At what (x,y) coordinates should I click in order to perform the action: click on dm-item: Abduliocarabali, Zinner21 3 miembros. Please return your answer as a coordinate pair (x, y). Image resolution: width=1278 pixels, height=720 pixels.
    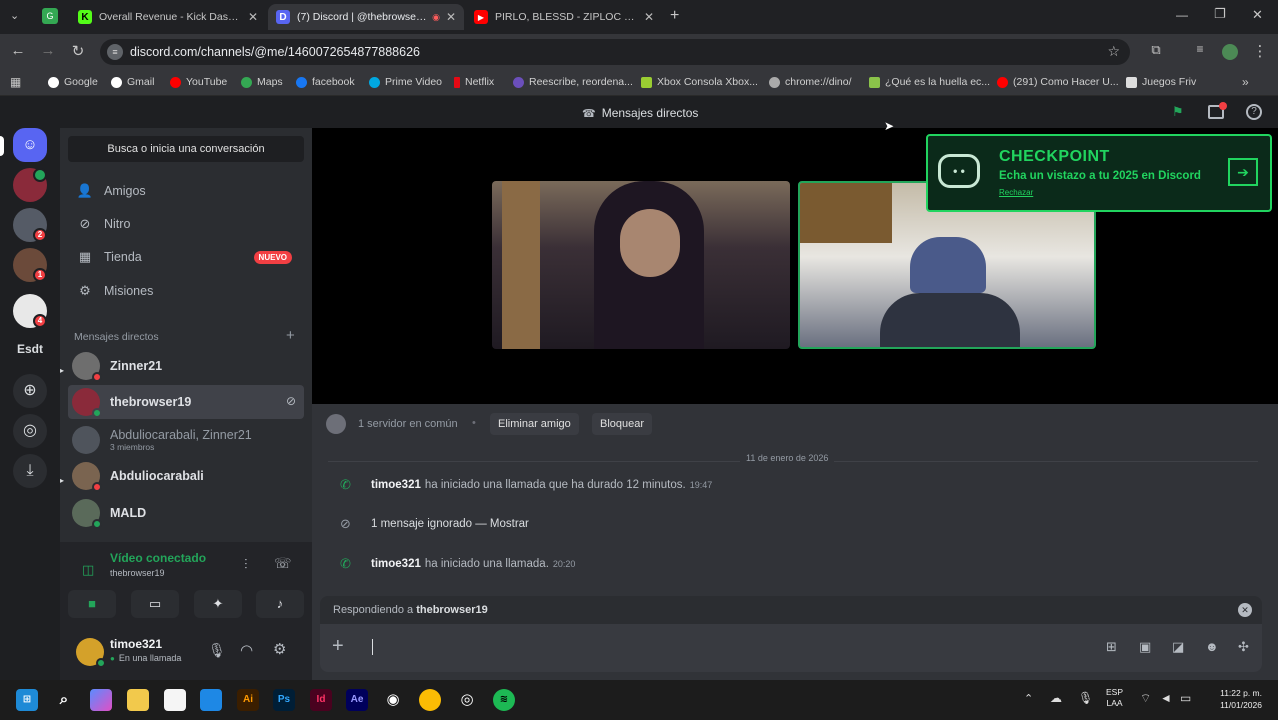
    Looking at the image, I should click on (186, 440).